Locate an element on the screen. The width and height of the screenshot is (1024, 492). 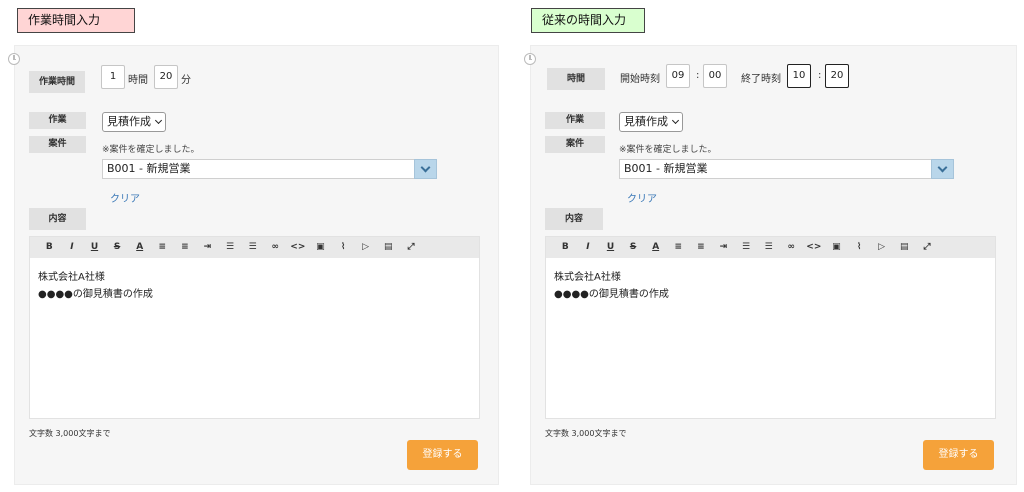
right-caption: 従来の時間入力 is located at coordinates (588, 20).